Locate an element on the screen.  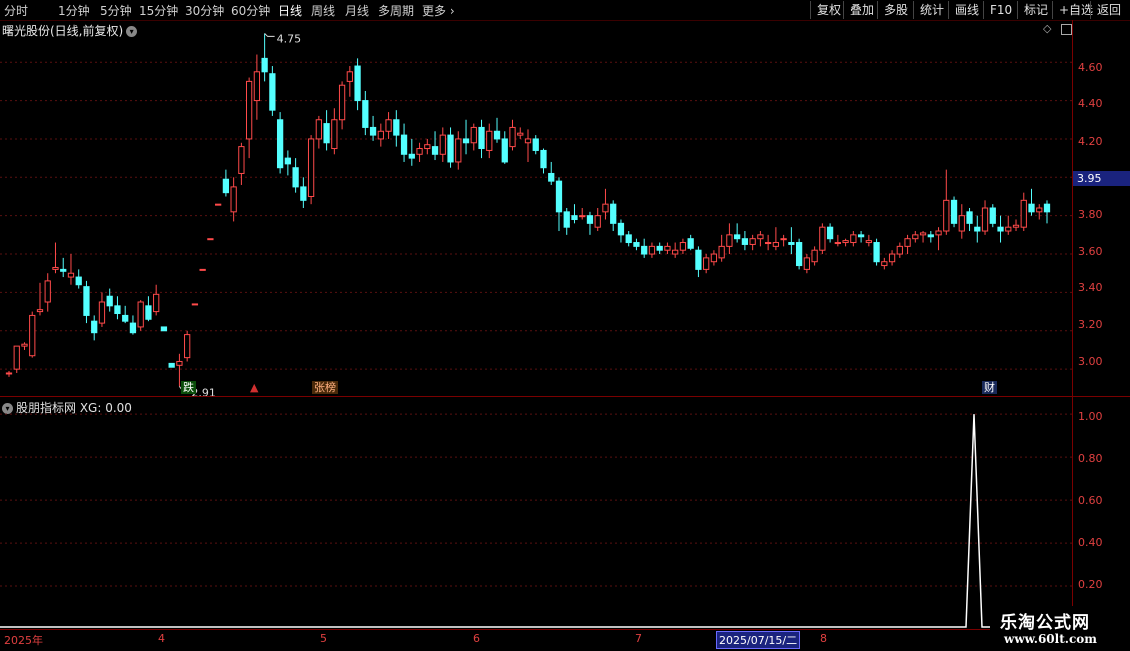
fuquan-button: 复权 is located at coordinates (828, 10).